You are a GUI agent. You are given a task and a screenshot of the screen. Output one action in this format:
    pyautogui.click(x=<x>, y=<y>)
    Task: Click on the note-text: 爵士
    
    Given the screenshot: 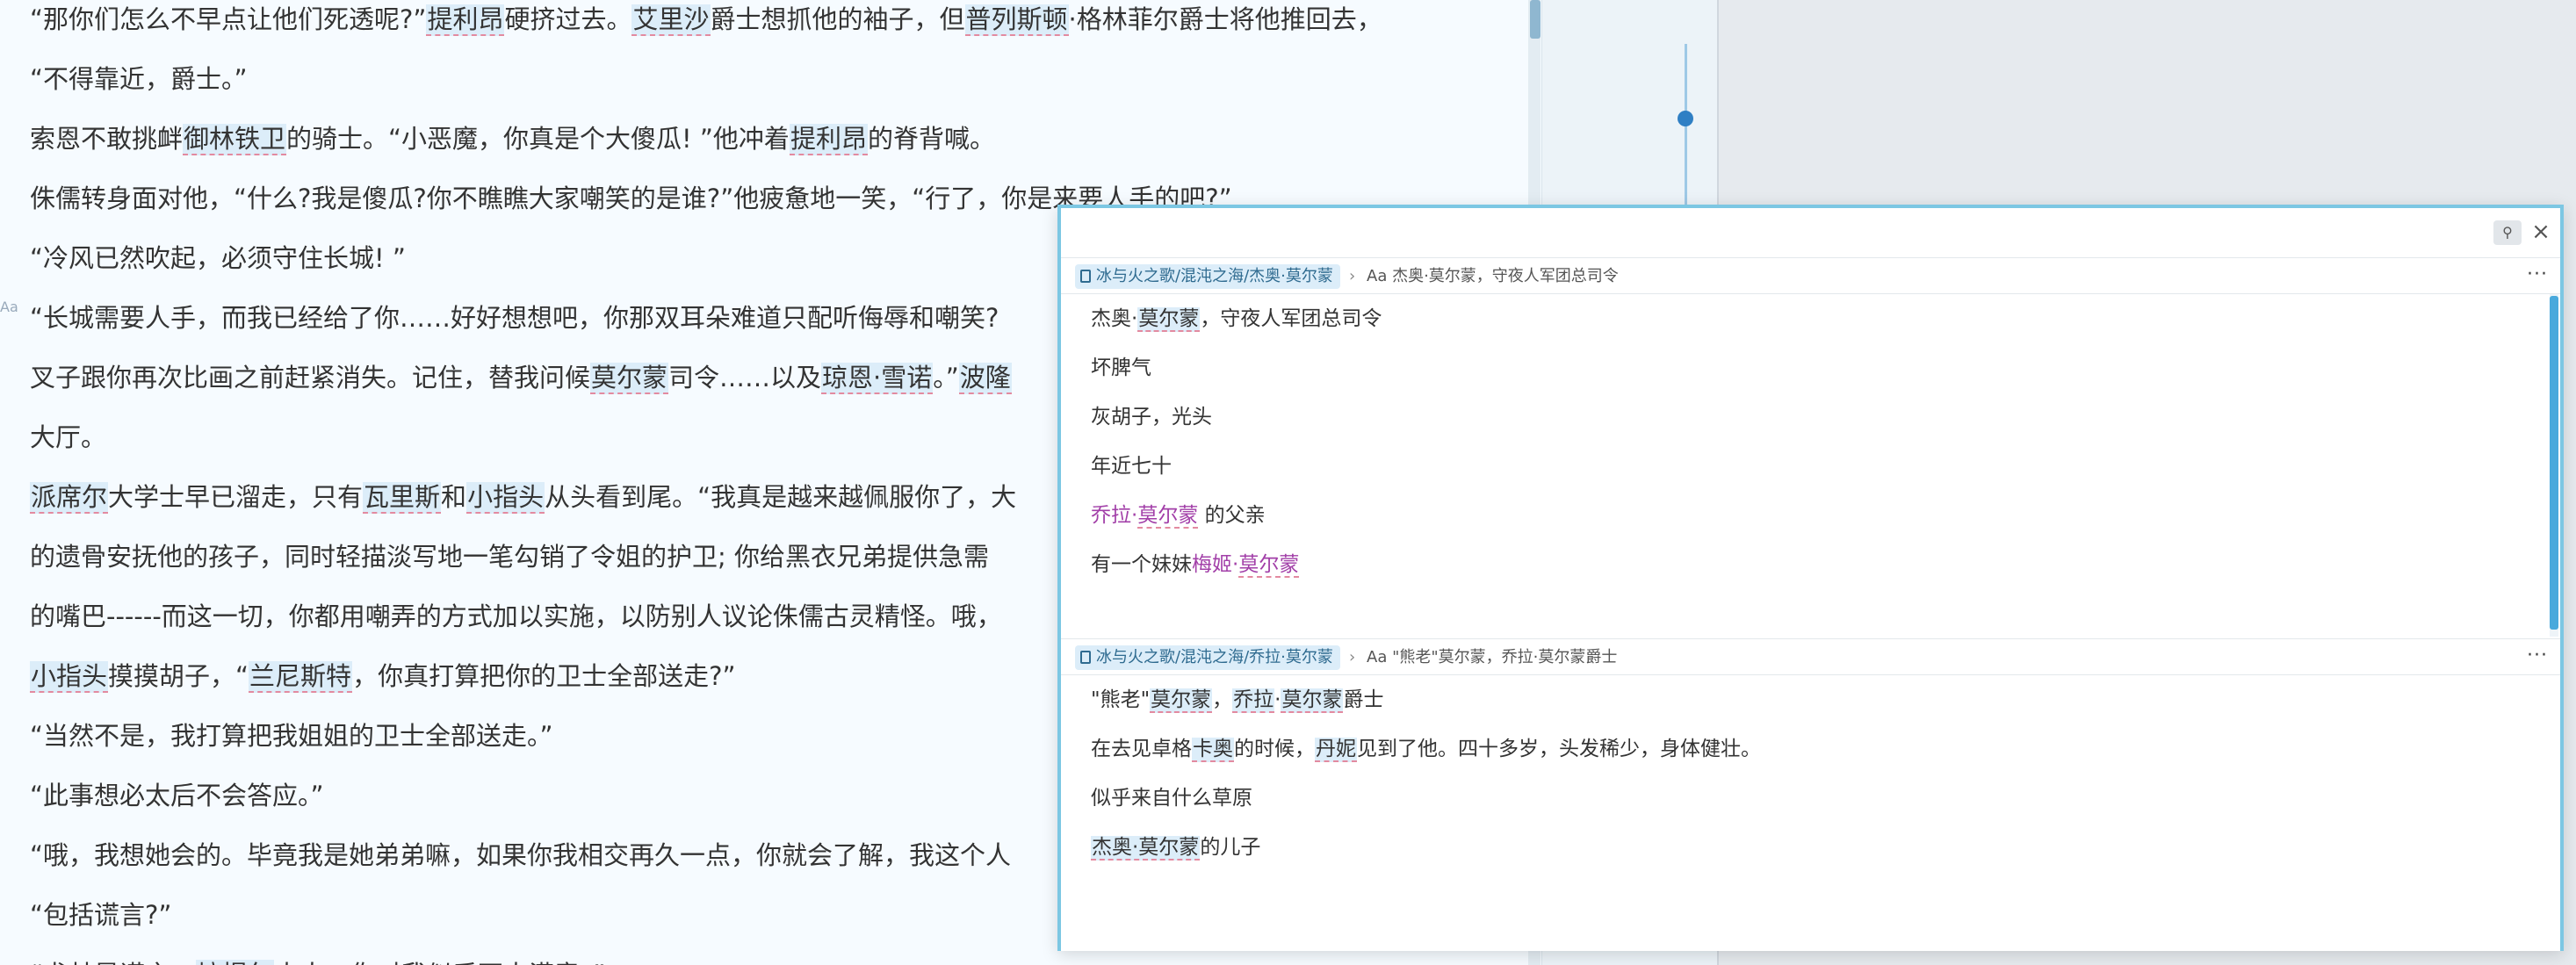 What is the action you would take?
    pyautogui.click(x=1363, y=699)
    